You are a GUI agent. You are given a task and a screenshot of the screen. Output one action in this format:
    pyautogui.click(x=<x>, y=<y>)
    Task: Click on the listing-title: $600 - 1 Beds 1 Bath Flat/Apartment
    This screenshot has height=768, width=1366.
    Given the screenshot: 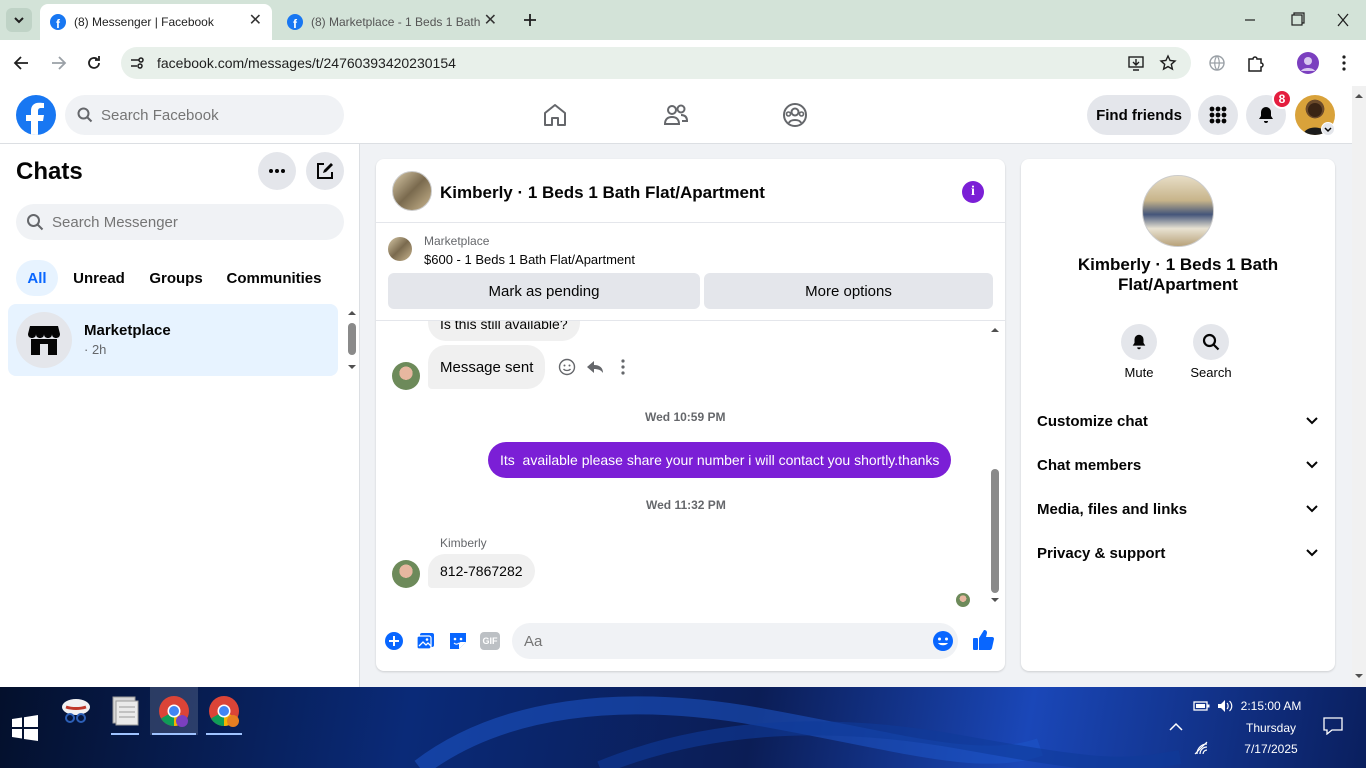 What is the action you would take?
    pyautogui.click(x=529, y=259)
    